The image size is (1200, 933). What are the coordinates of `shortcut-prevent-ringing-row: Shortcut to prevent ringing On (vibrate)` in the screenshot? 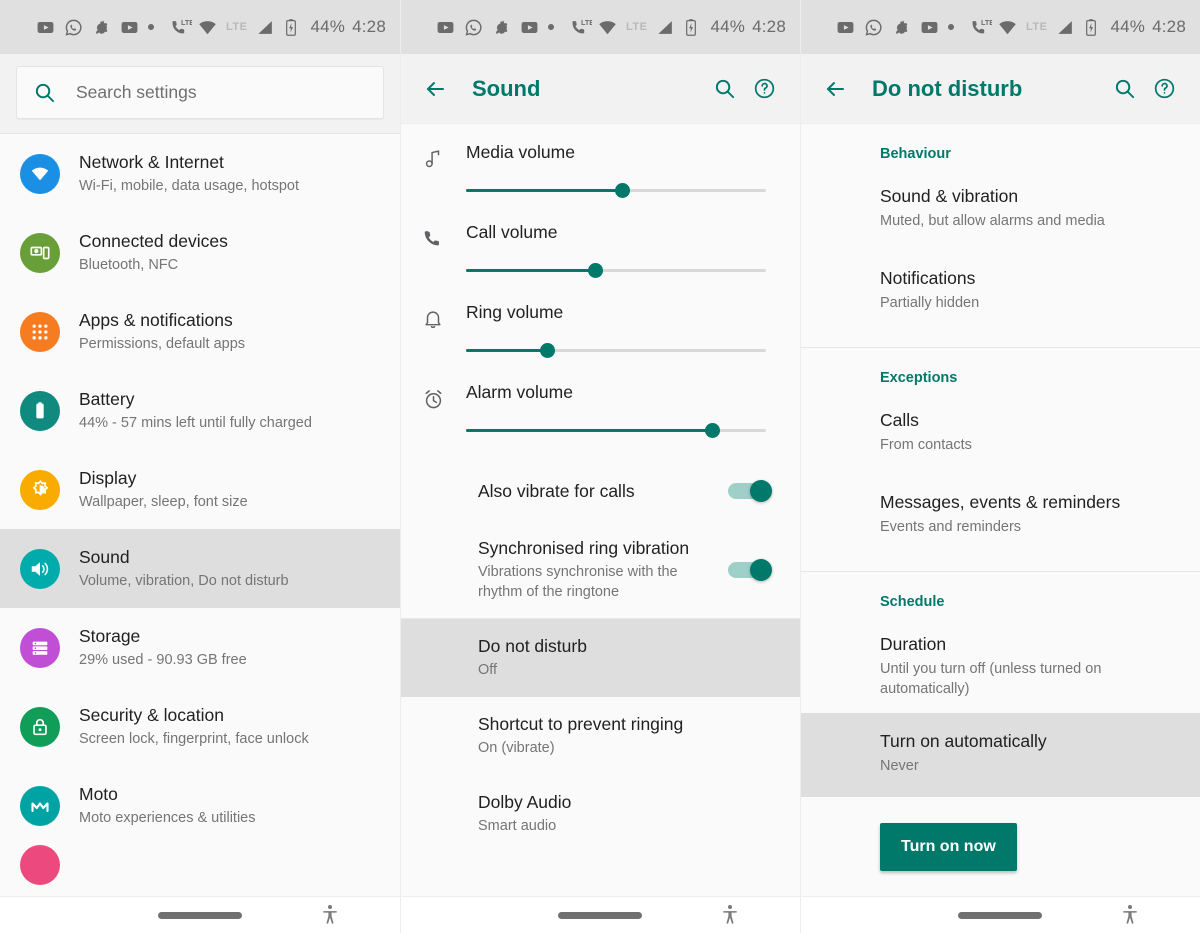 It's located at (600, 736).